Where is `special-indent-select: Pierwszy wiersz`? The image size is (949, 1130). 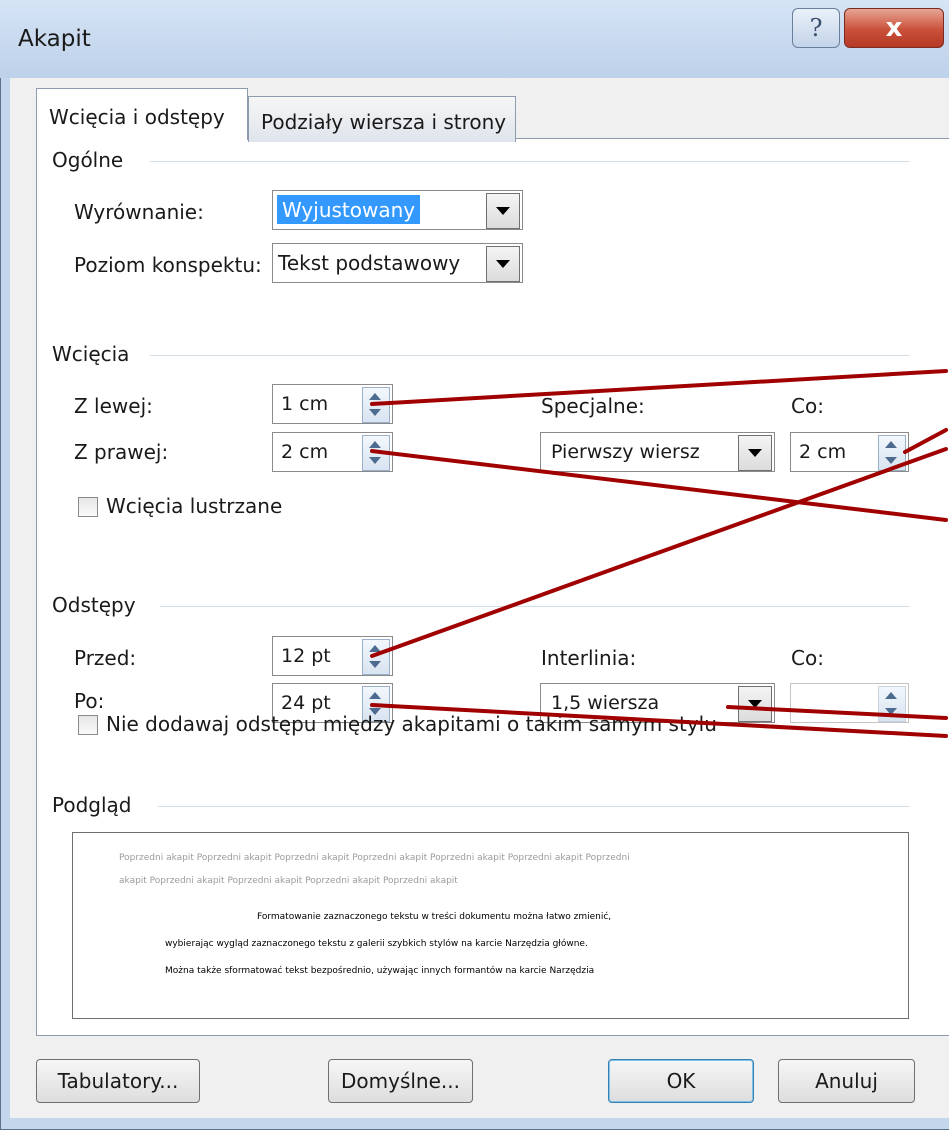 special-indent-select: Pierwszy wiersz is located at coordinates (657, 452).